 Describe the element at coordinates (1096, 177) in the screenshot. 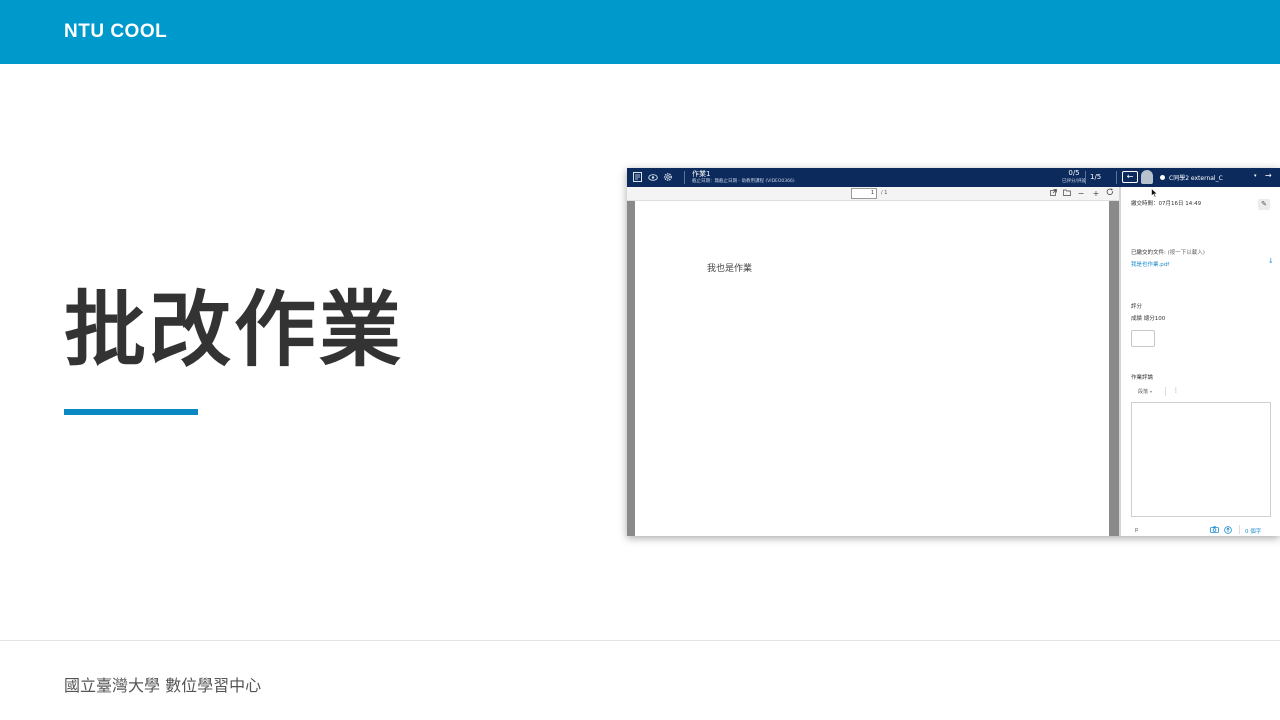

I see `student-position: 1/5` at that location.